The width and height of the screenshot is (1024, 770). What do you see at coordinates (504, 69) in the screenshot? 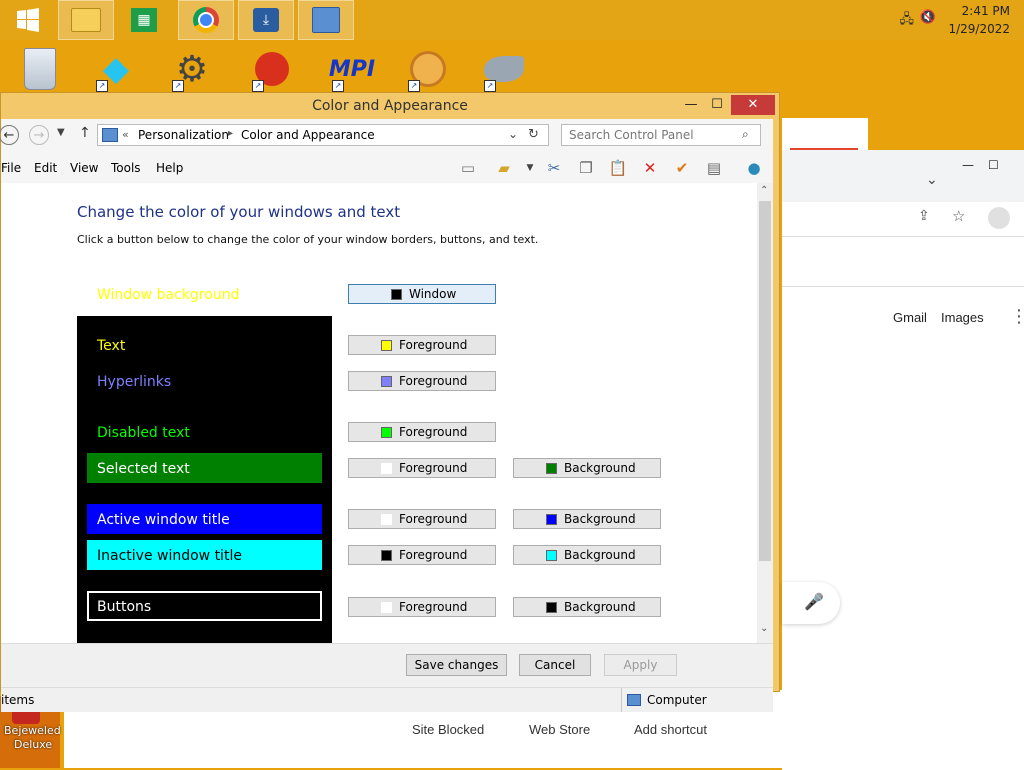
I see `shark-game-desktop-icon: ↗` at bounding box center [504, 69].